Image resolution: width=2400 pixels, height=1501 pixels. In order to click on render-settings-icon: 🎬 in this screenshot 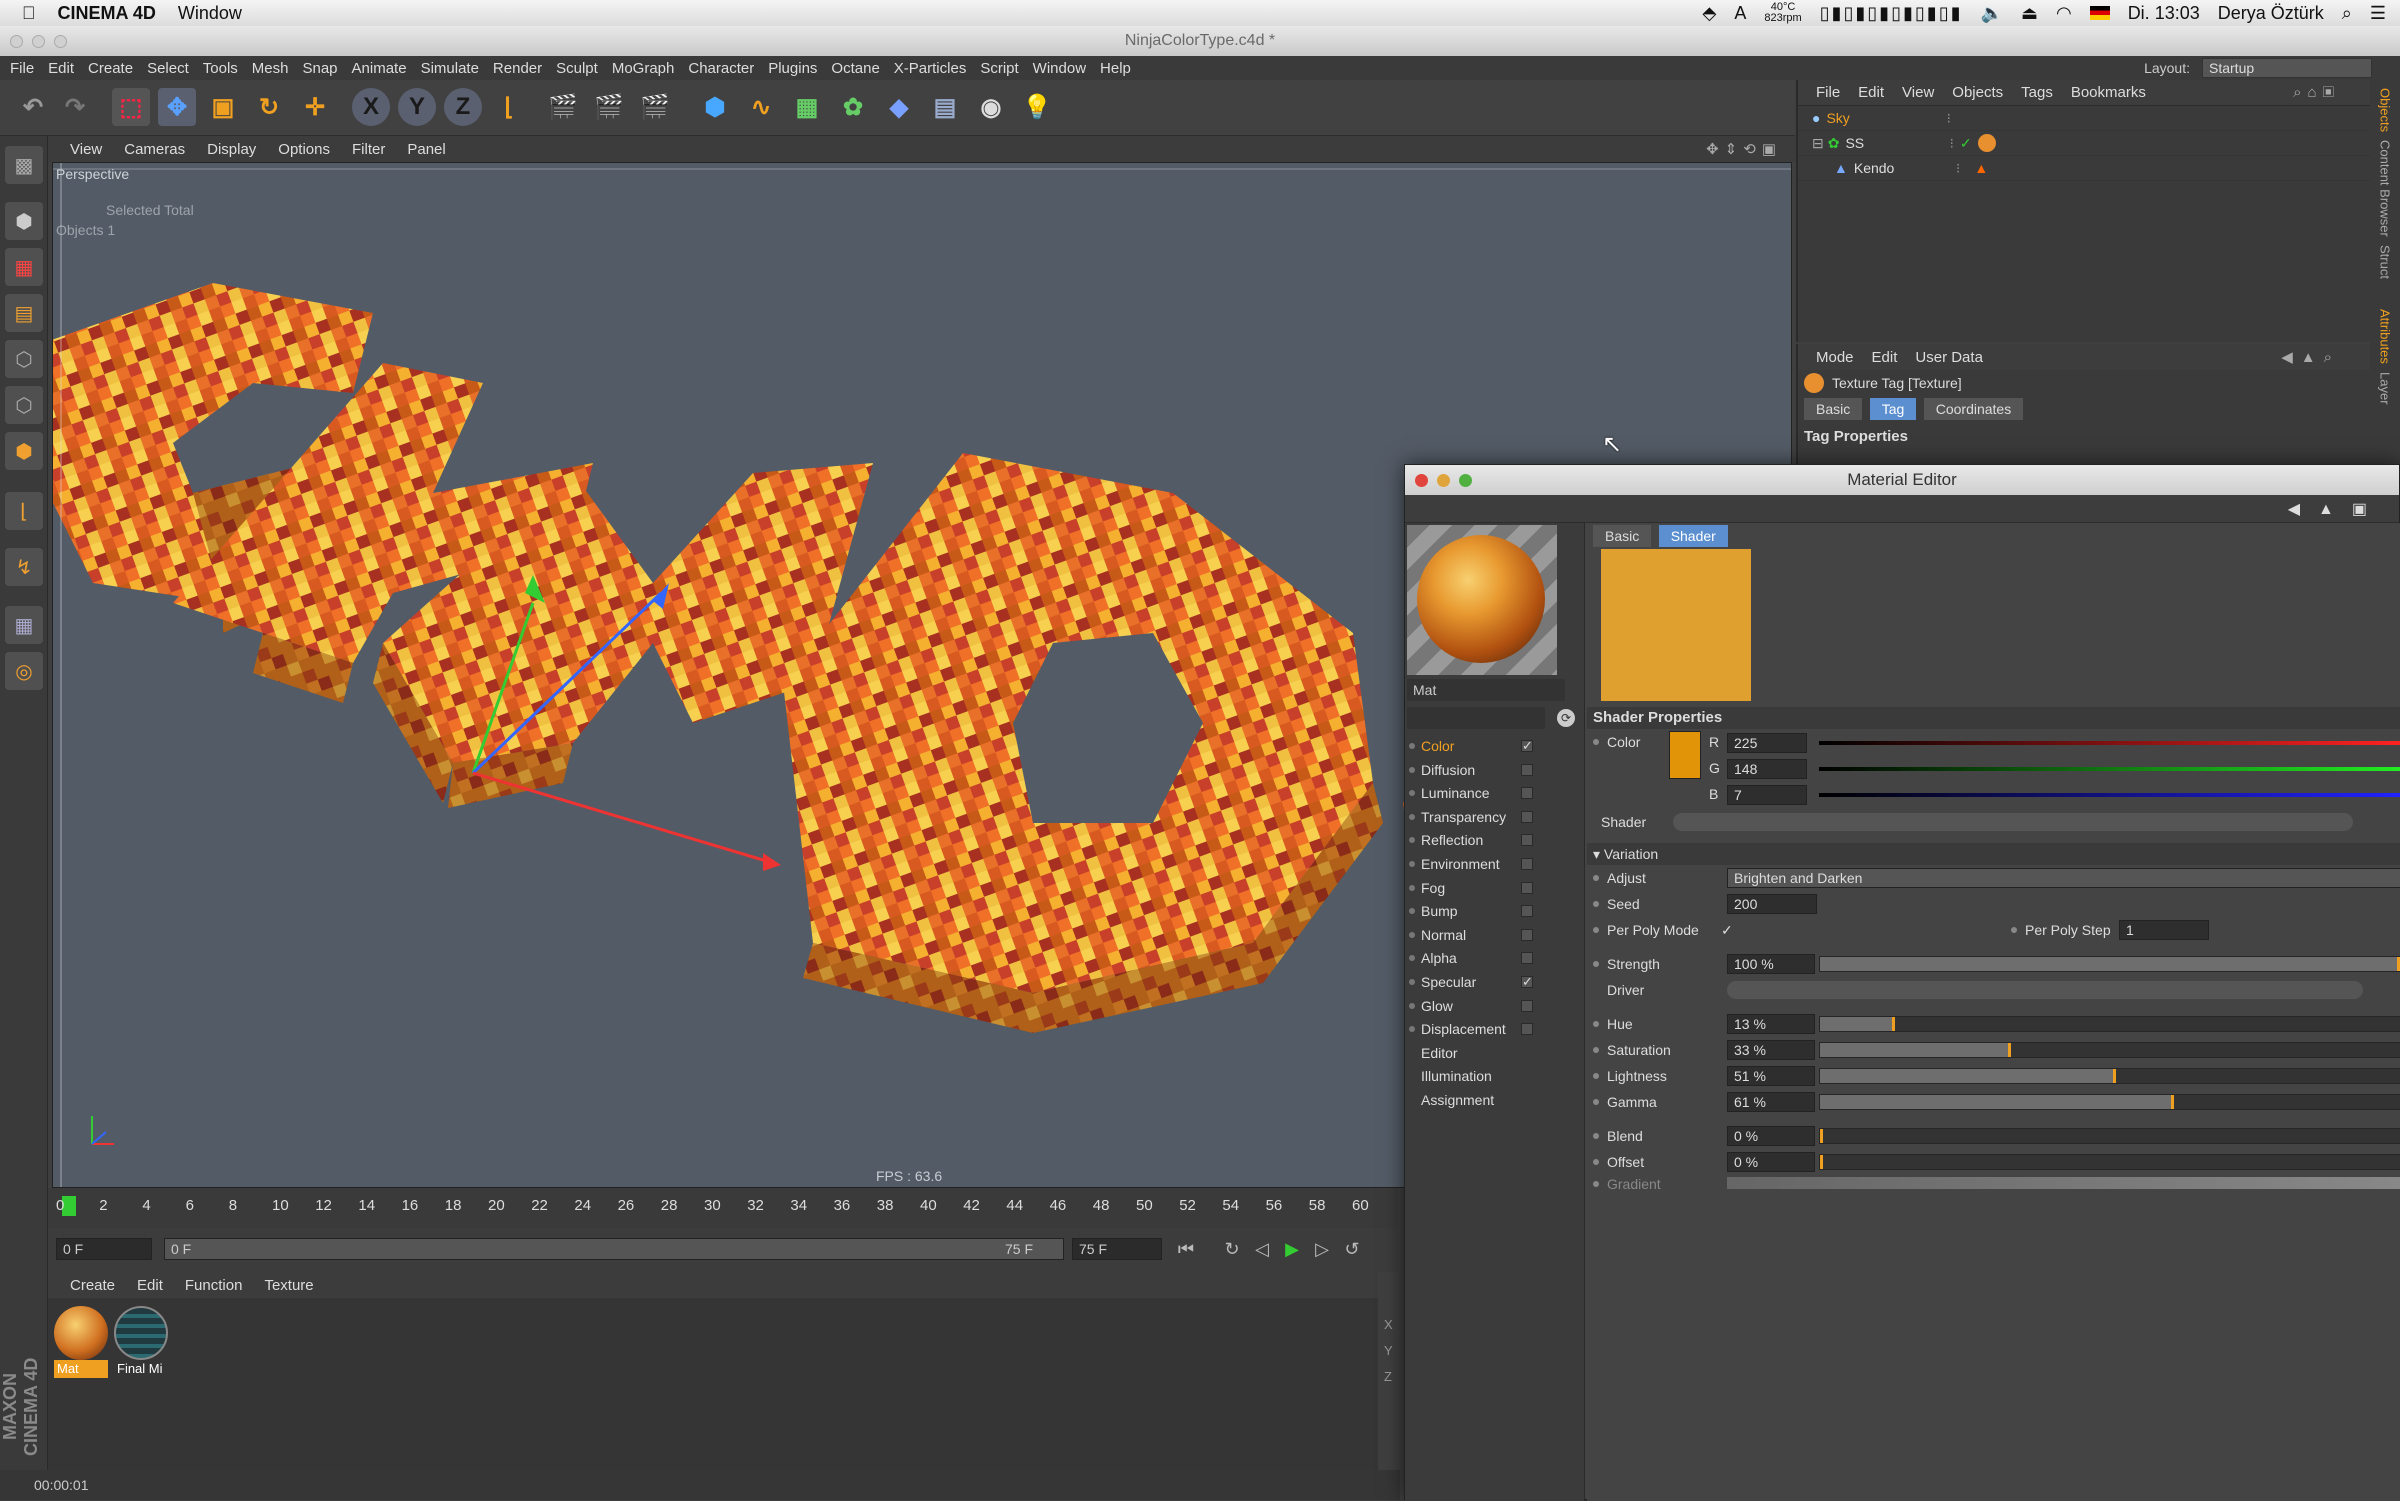, I will do `click(655, 107)`.